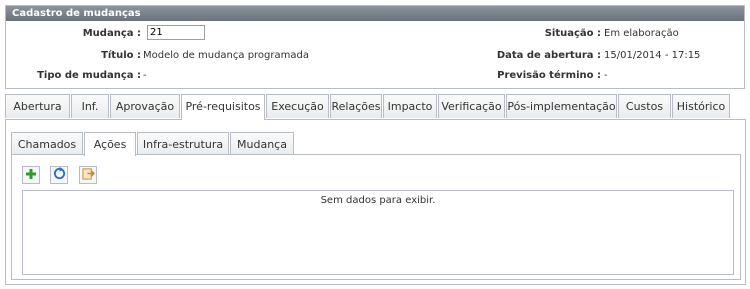 This screenshot has height=289, width=750. I want to click on previsao-termino-value: -, so click(606, 75).